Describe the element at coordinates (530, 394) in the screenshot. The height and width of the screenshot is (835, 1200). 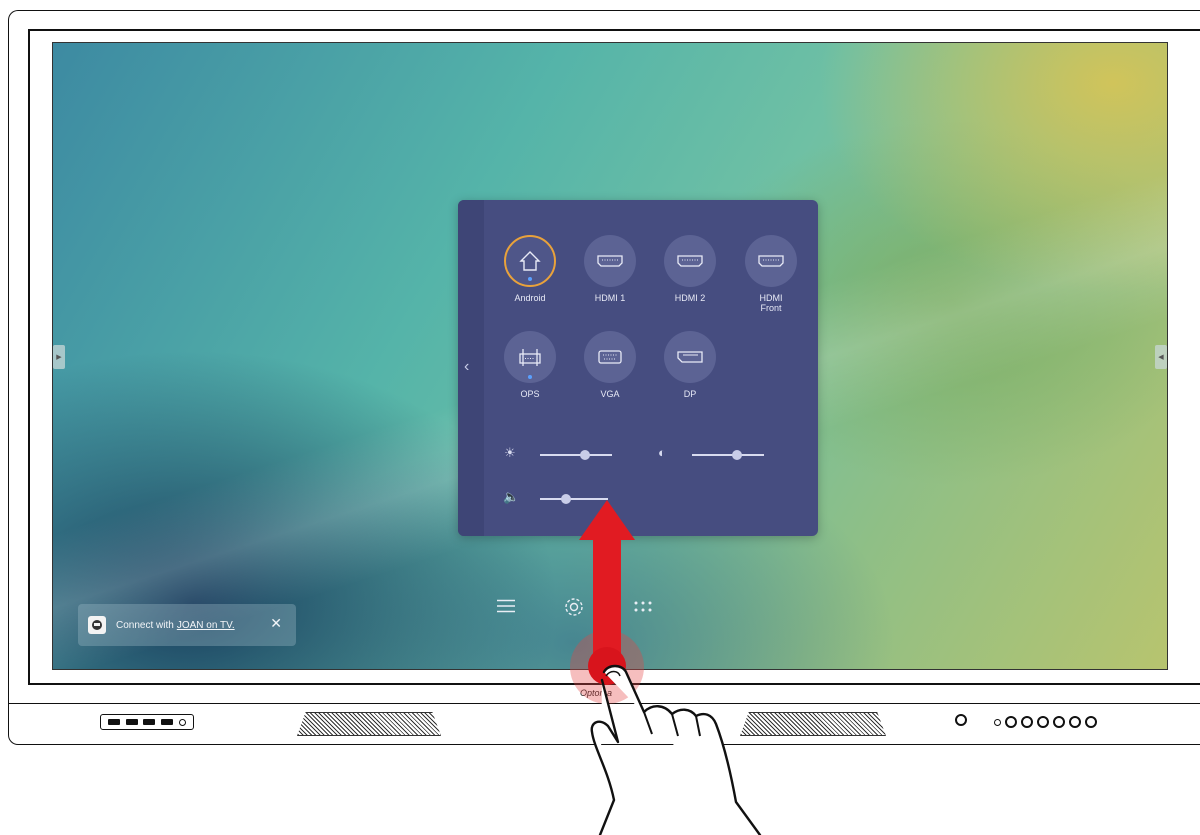
I see `source-label: OPS` at that location.